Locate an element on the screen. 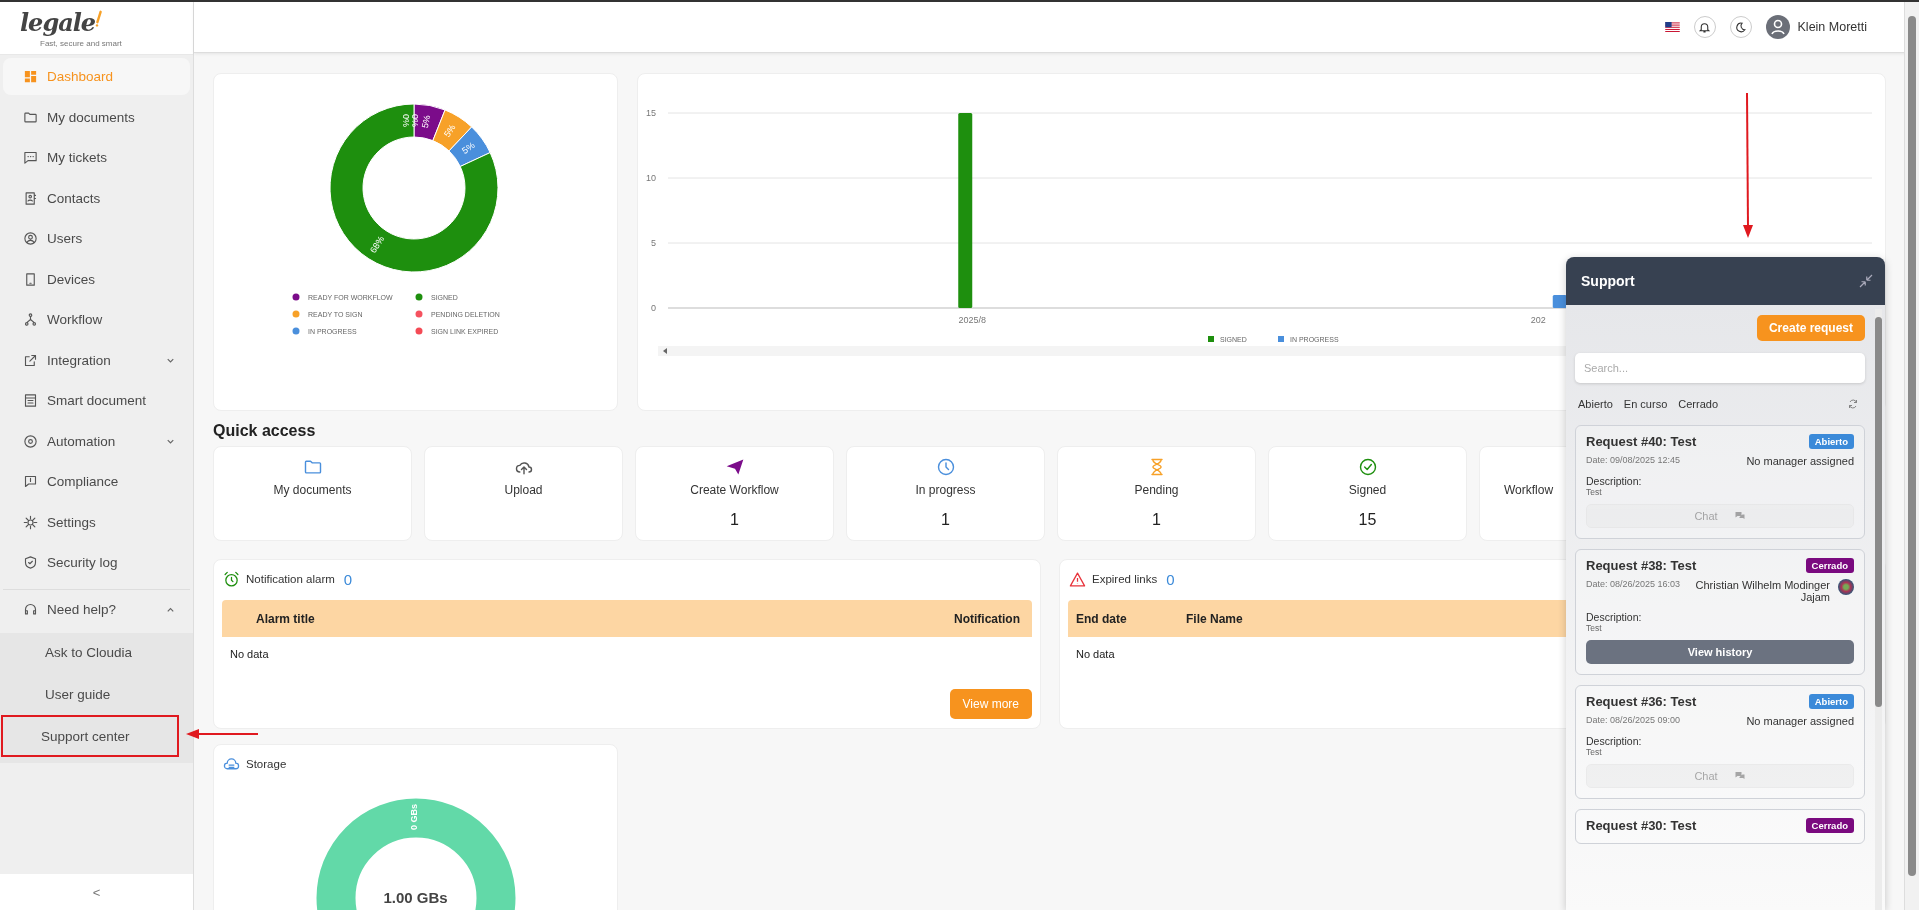  refresh-icon is located at coordinates (1853, 404).